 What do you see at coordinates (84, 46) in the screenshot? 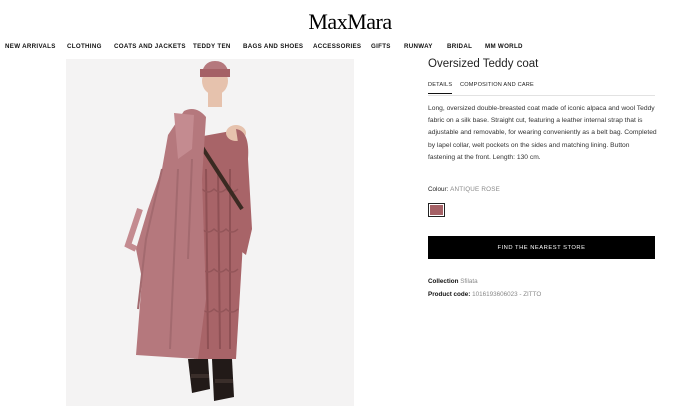
I see `nav-item-clothing: CLOTHING` at bounding box center [84, 46].